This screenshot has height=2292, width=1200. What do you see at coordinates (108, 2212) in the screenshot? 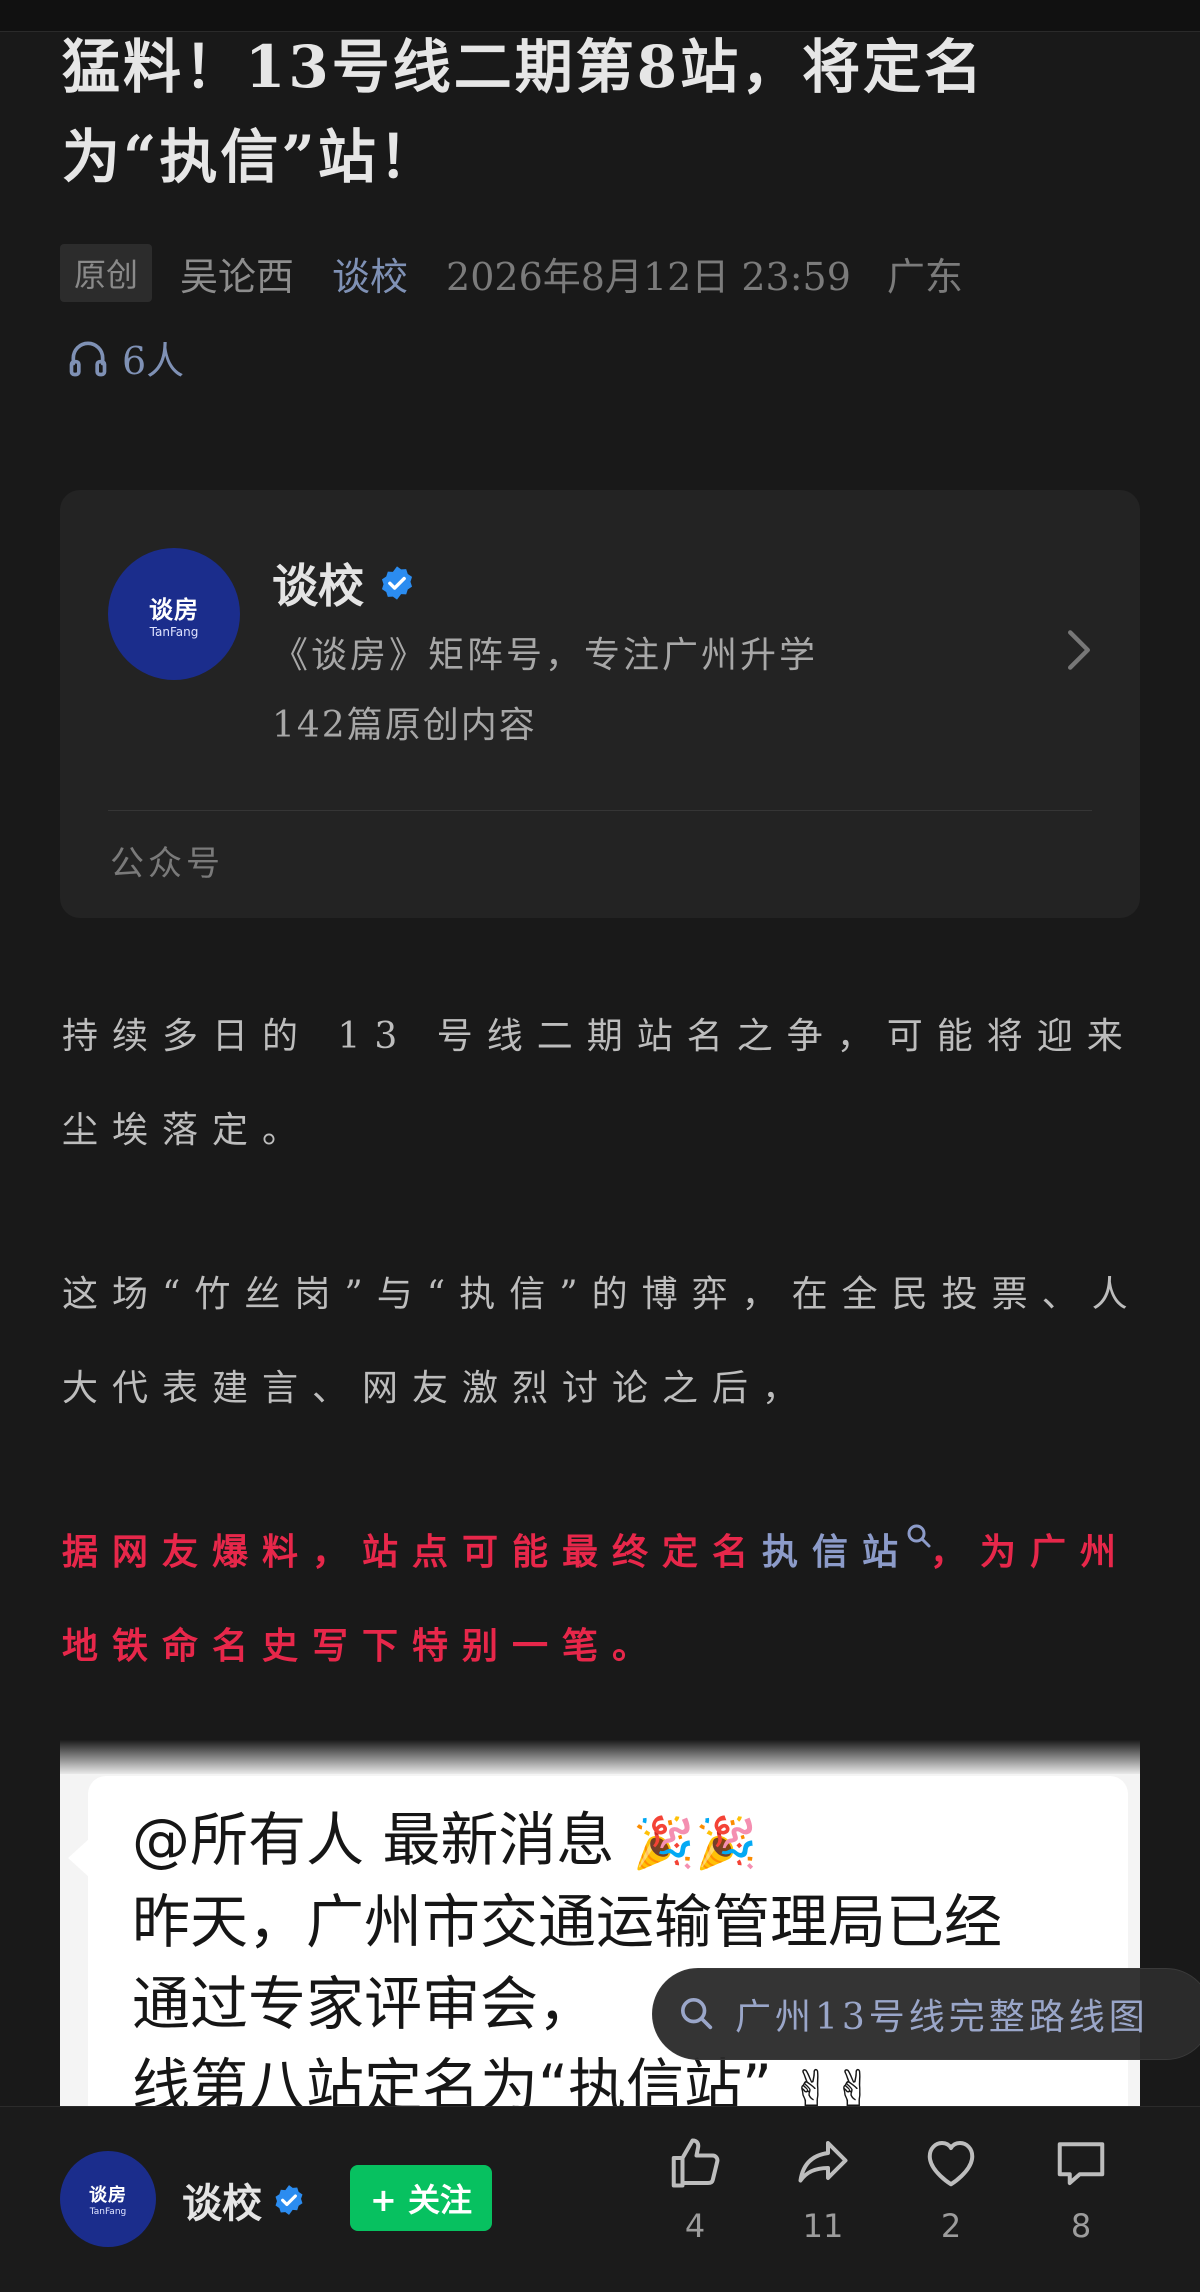
I see `logo-subtext-small: TanFang` at bounding box center [108, 2212].